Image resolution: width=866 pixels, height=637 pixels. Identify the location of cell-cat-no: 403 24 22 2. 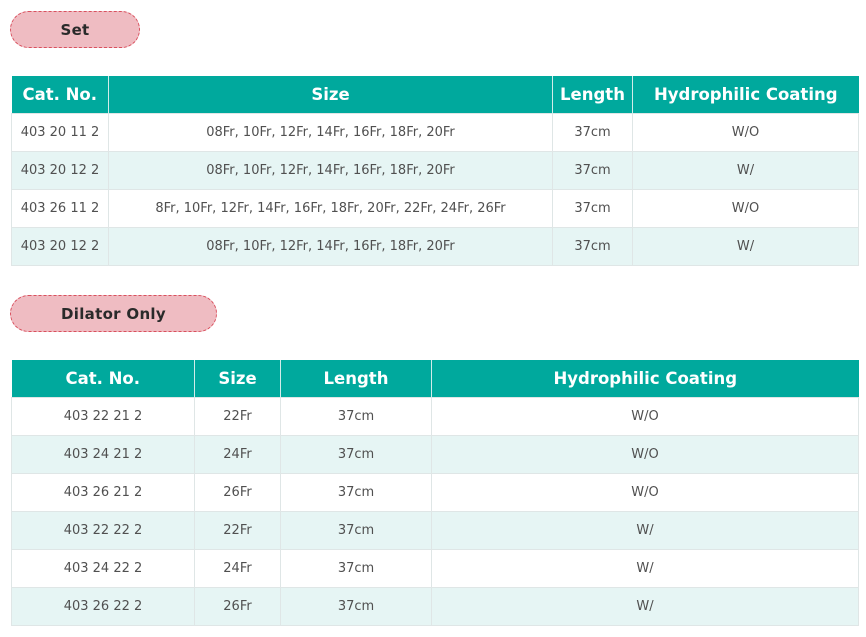
(103, 568).